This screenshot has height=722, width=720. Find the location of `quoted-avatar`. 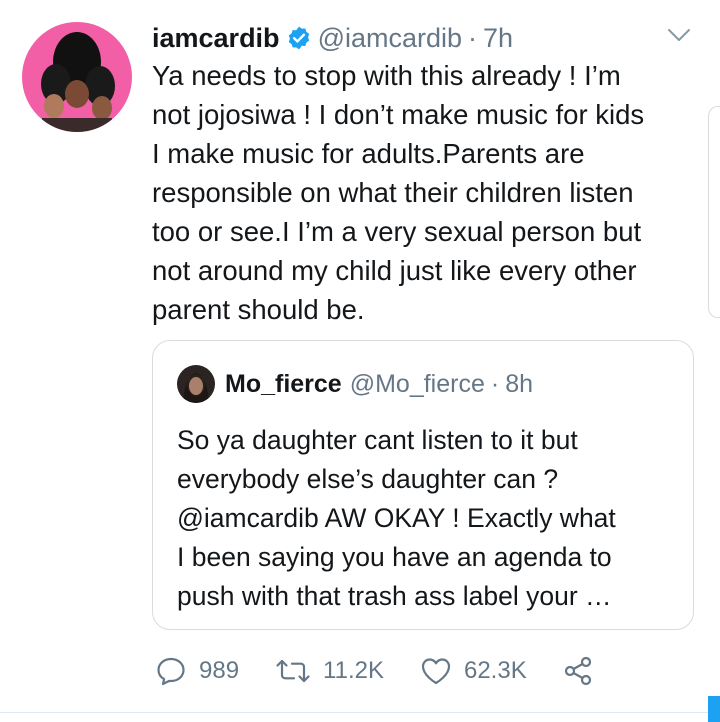

quoted-avatar is located at coordinates (196, 384).